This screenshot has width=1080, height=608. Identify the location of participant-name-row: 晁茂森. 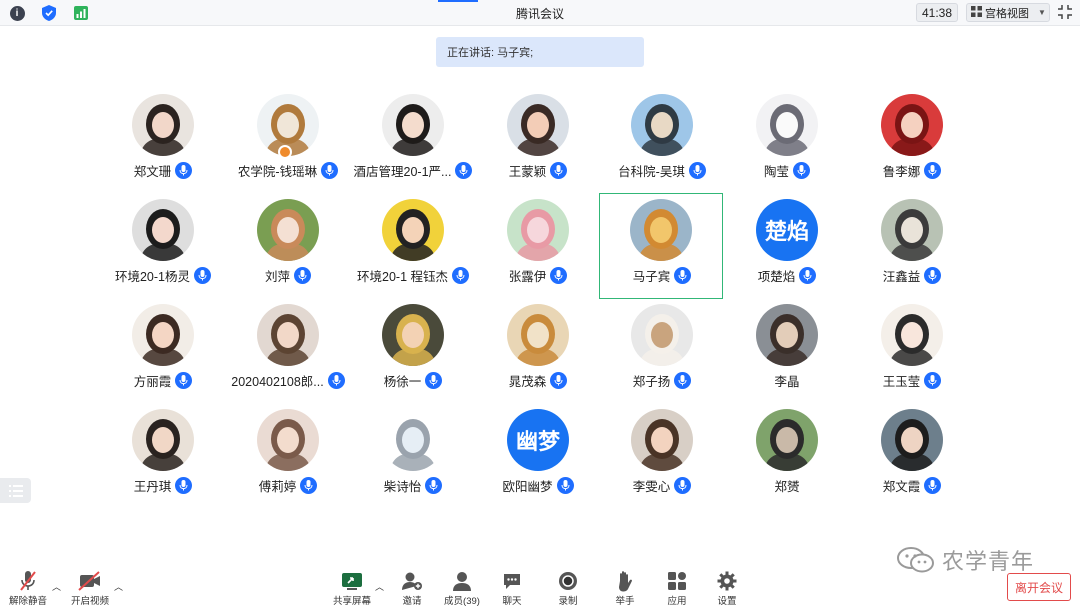
(538, 380).